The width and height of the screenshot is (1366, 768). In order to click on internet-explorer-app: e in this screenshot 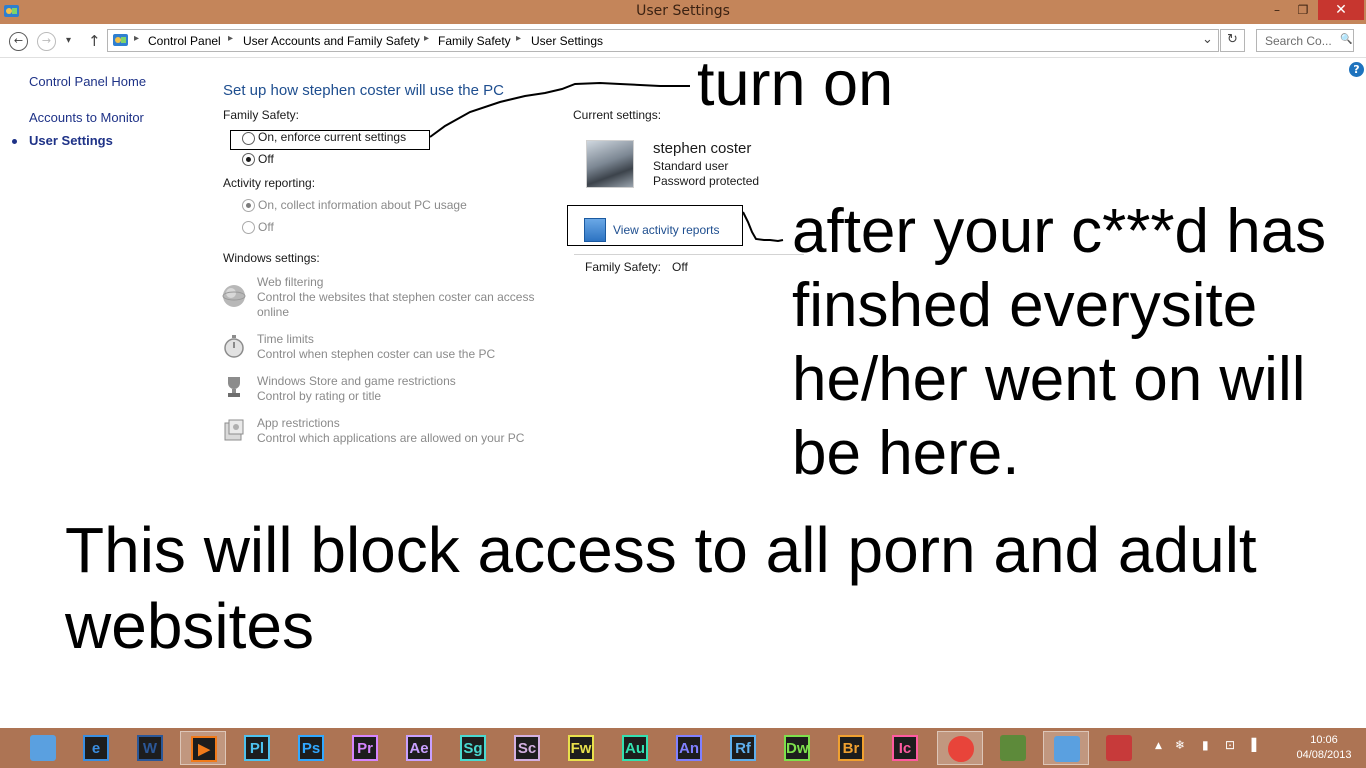, I will do `click(96, 748)`.